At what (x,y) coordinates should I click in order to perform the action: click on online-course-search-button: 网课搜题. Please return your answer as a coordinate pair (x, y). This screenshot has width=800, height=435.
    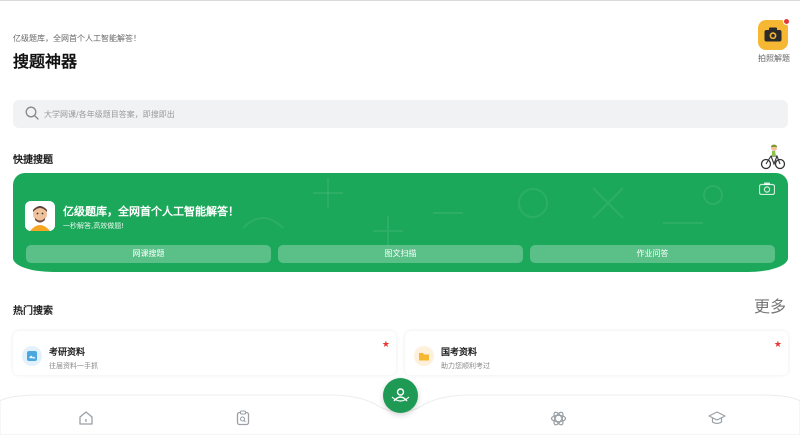
    Looking at the image, I should click on (148, 254).